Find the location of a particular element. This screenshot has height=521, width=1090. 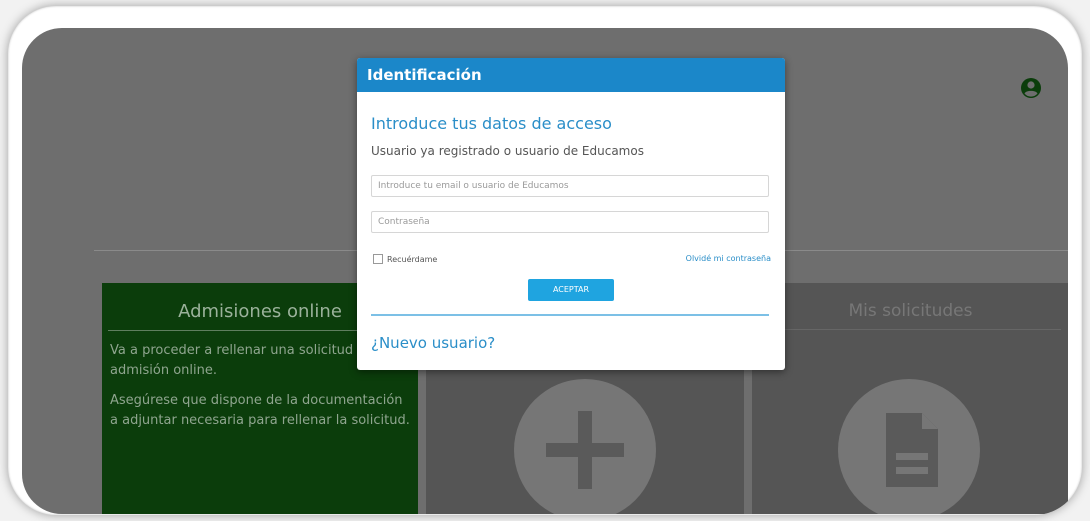

remember-me: Recuérdame is located at coordinates (405, 259).